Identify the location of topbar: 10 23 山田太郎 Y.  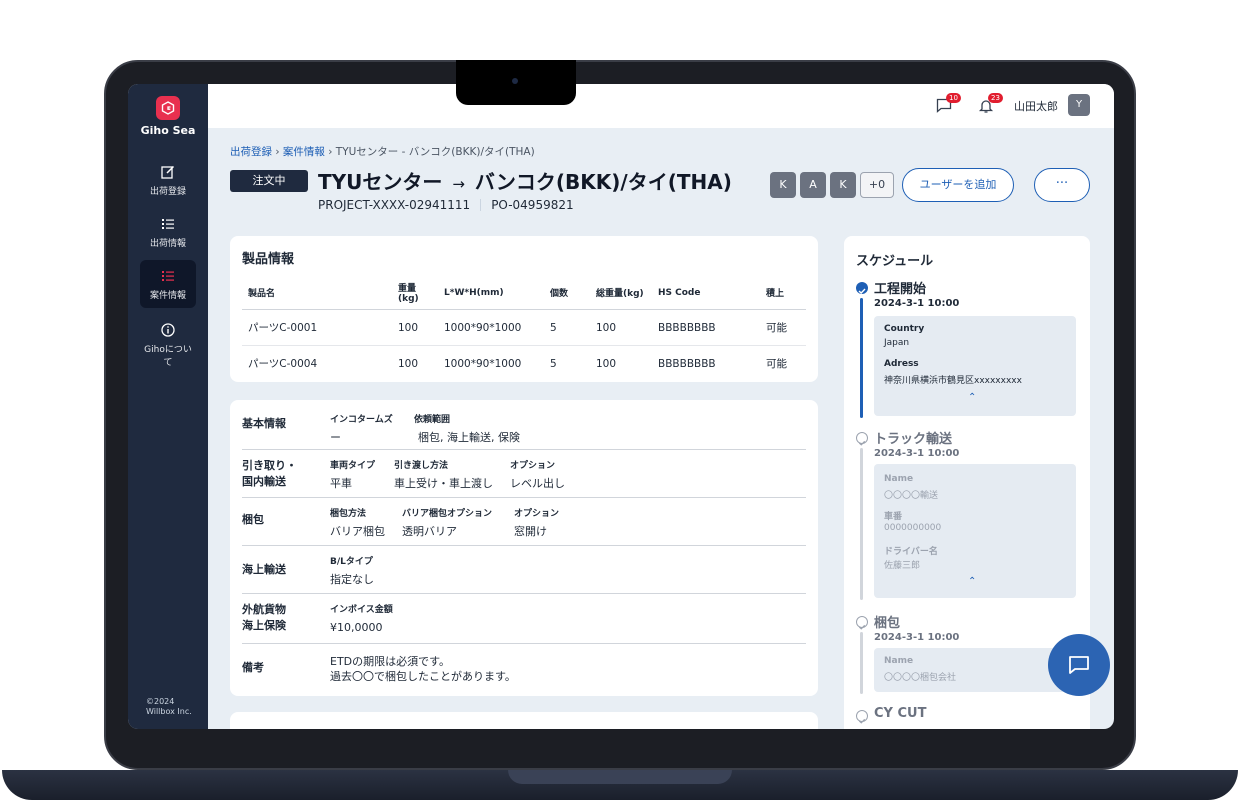
(661, 106).